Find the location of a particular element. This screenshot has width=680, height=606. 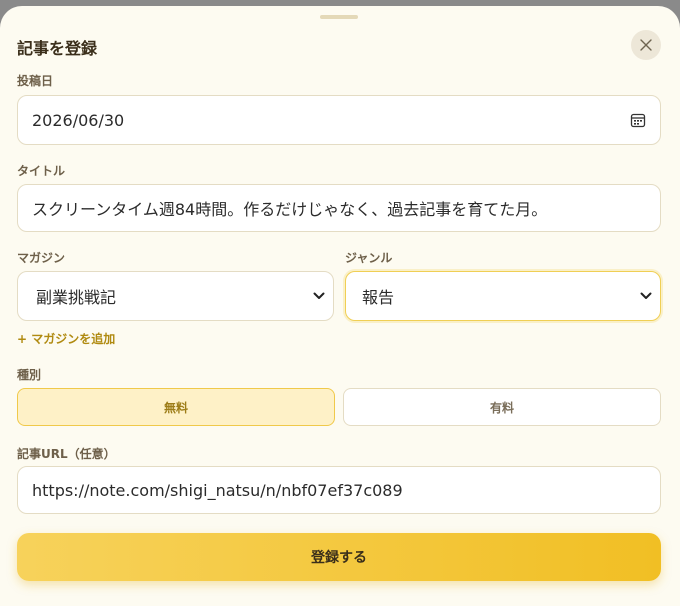

drag-handle is located at coordinates (339, 17).